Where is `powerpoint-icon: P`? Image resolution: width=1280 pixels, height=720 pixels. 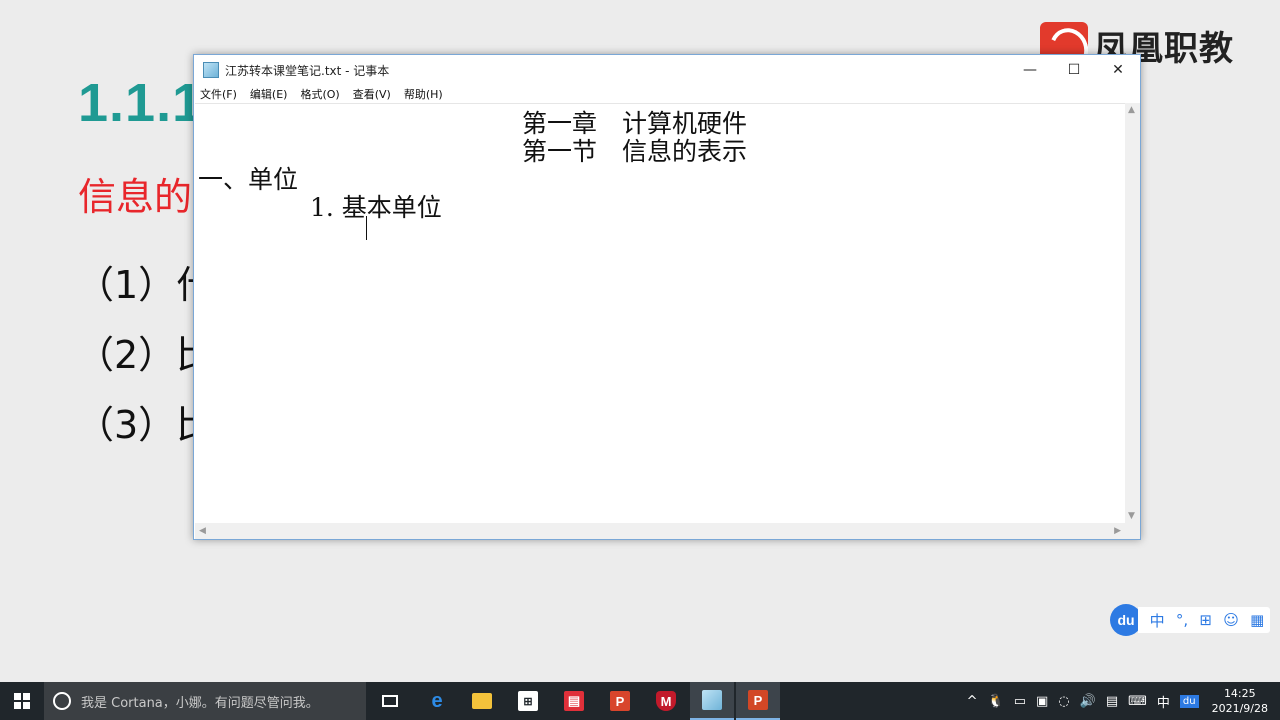
powerpoint-icon: P is located at coordinates (758, 700).